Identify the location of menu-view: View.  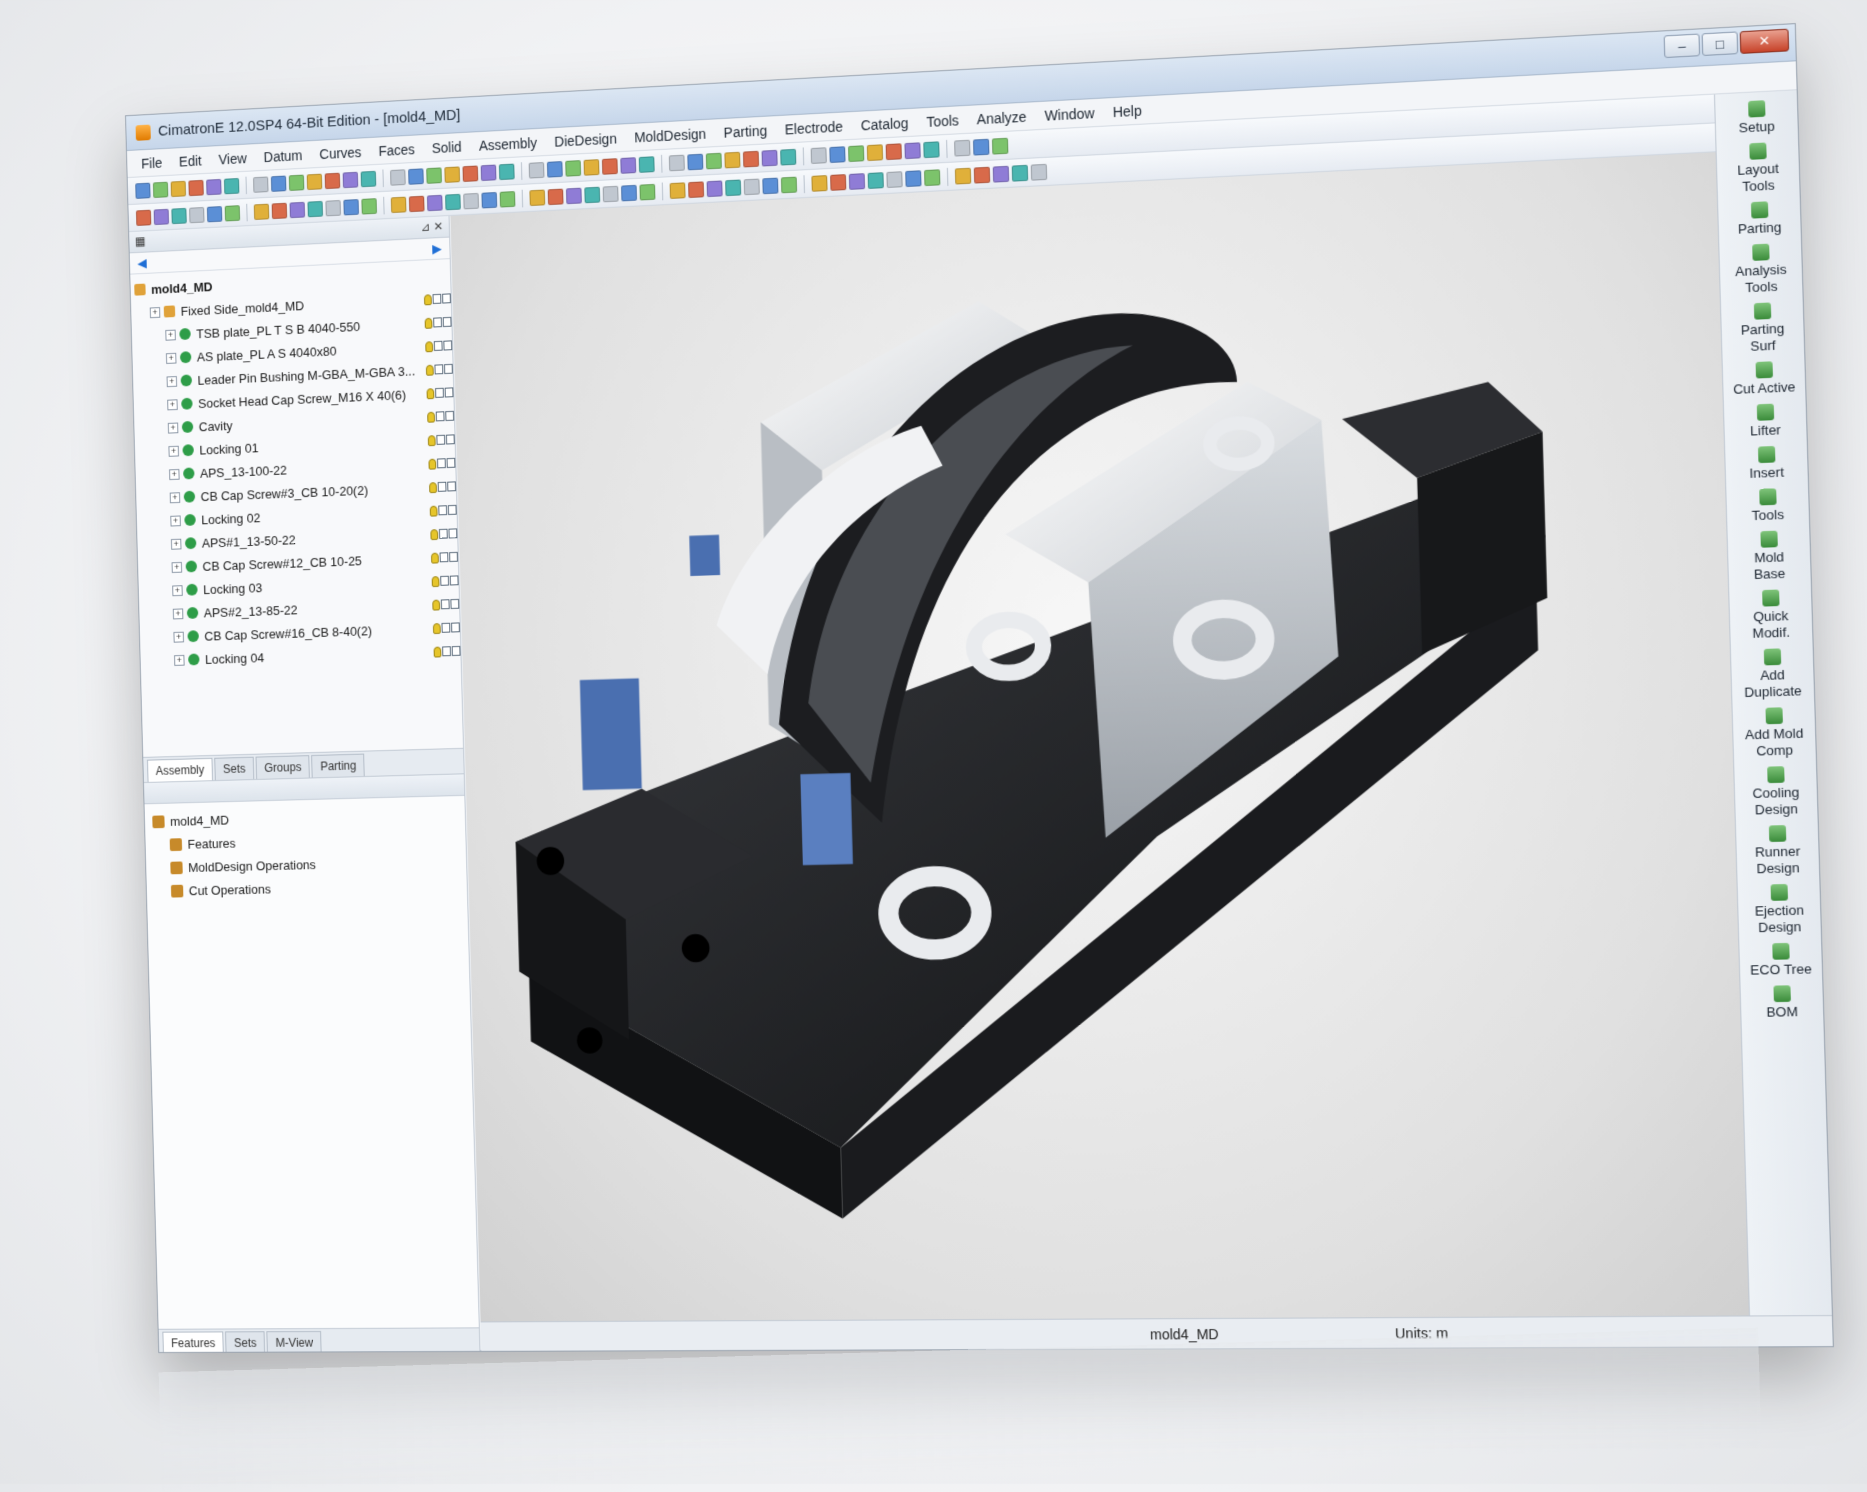
(233, 158).